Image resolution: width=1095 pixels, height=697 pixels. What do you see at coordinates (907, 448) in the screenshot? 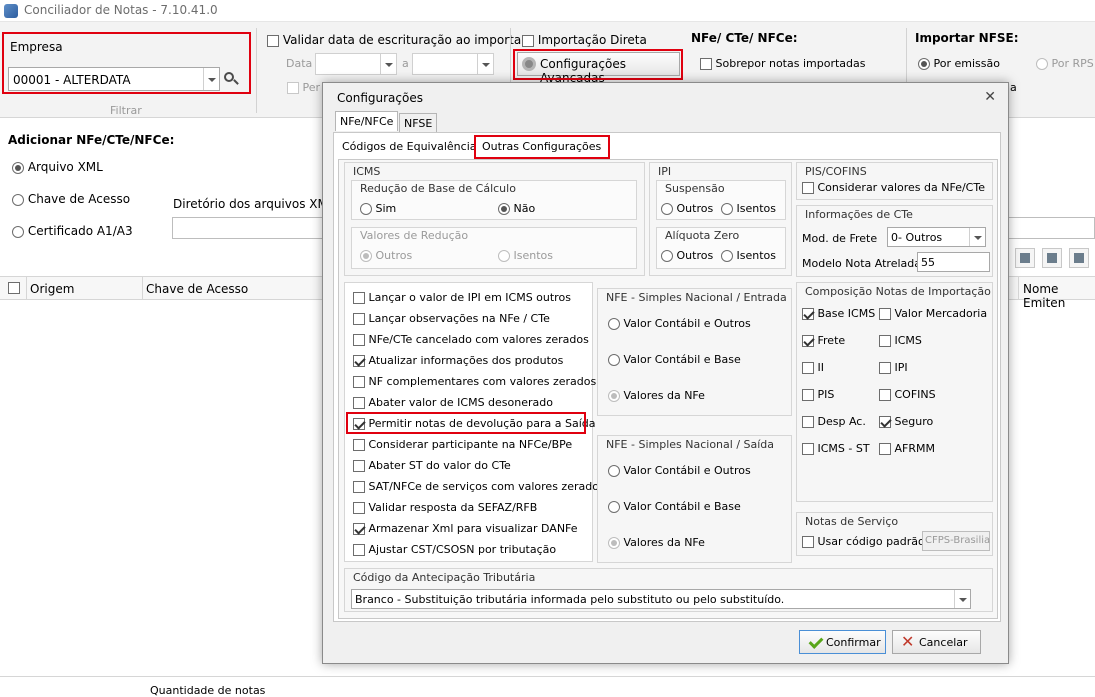
I see `composicao-item: AFRMM` at bounding box center [907, 448].